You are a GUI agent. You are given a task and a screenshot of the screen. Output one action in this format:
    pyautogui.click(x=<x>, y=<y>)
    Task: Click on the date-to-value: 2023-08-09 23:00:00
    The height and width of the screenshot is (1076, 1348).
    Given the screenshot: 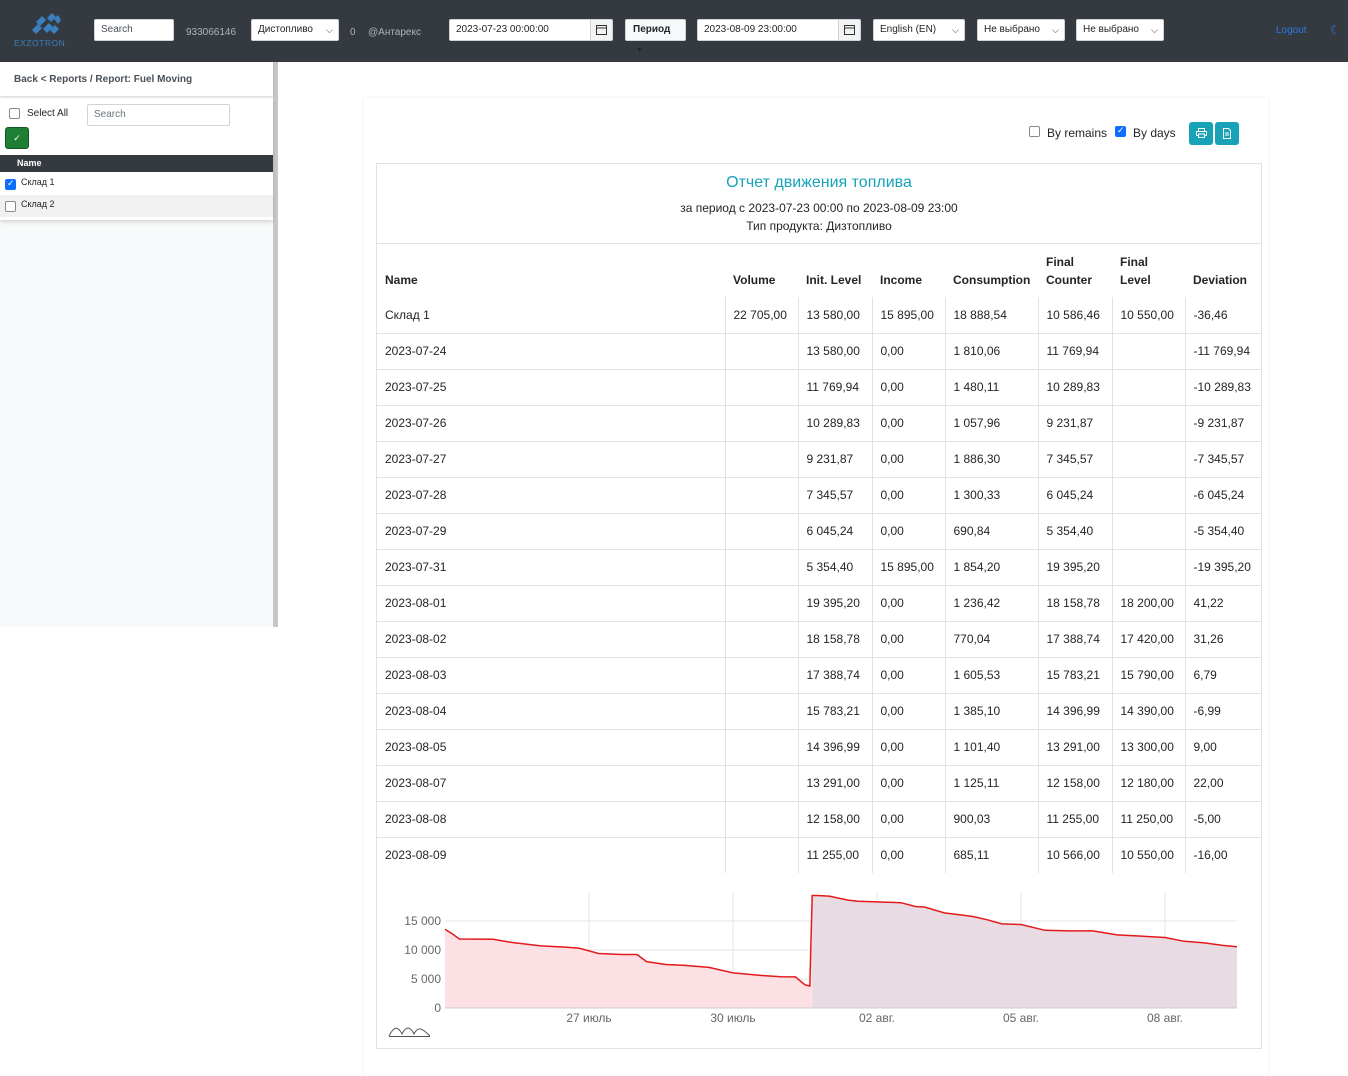 What is the action you would take?
    pyautogui.click(x=750, y=29)
    